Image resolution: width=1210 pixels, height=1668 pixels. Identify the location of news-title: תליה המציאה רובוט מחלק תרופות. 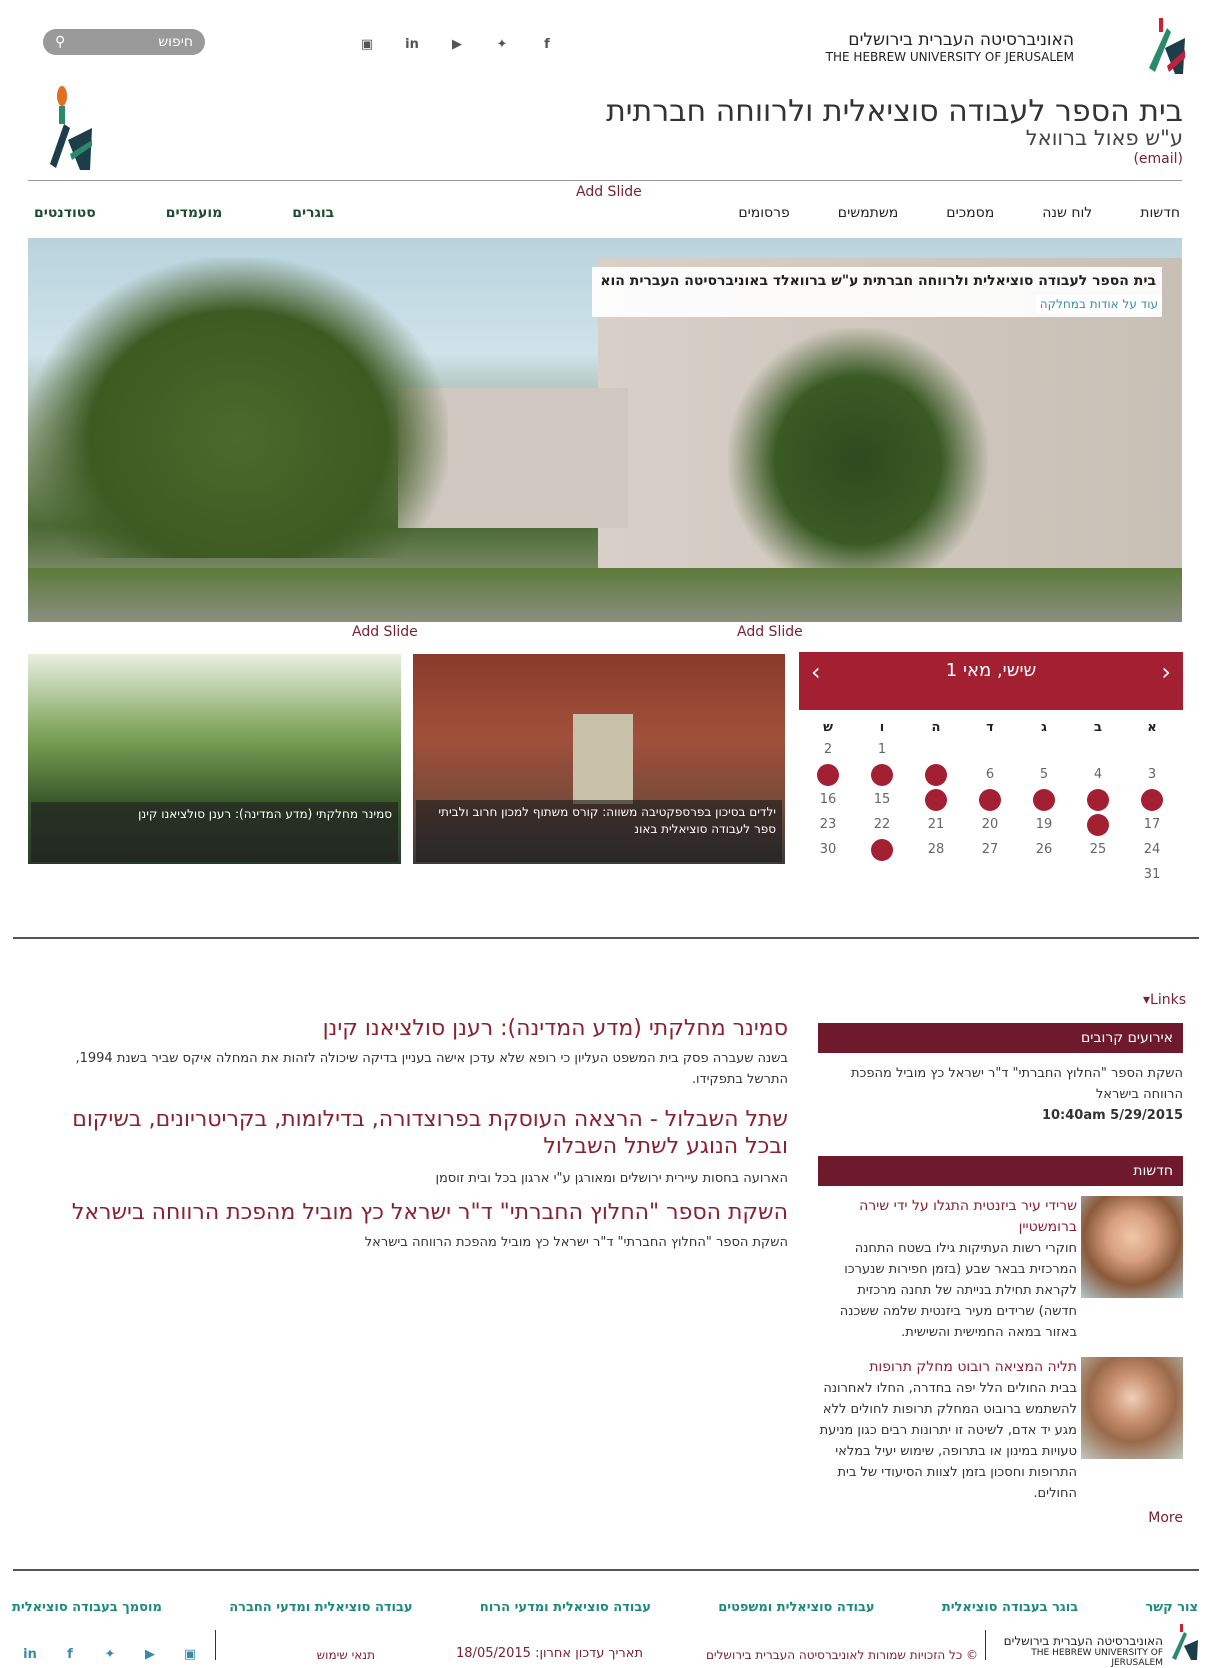
(948, 1367).